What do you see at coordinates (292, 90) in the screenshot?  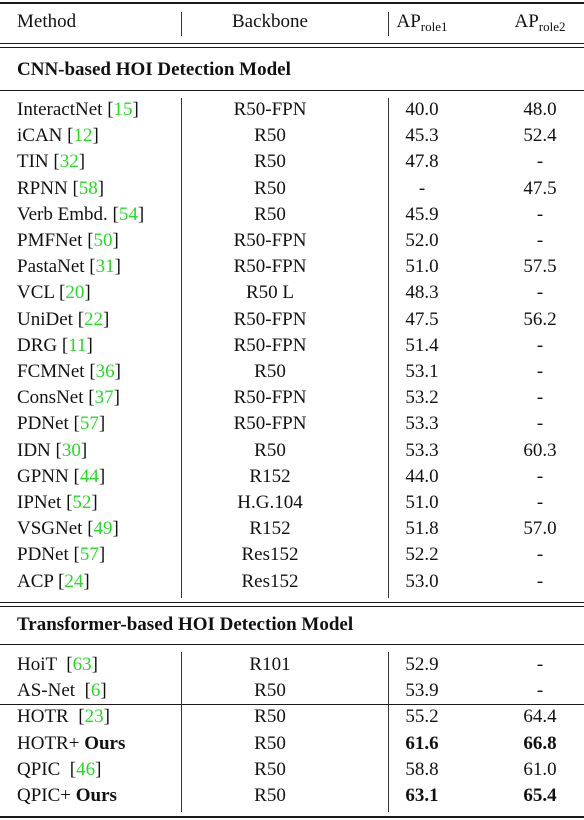 I see `section-cnn-rule` at bounding box center [292, 90].